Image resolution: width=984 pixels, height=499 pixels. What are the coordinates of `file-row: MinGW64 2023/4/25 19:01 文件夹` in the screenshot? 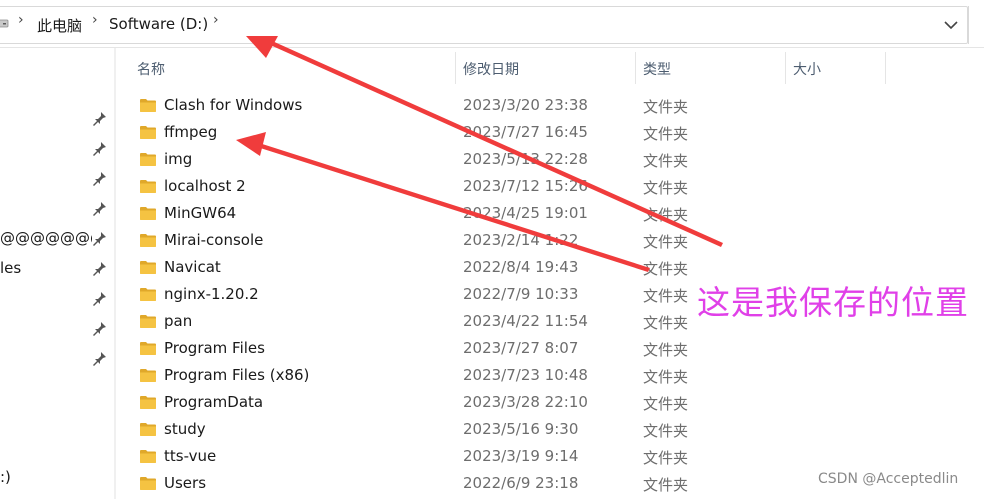 It's located at (555, 214).